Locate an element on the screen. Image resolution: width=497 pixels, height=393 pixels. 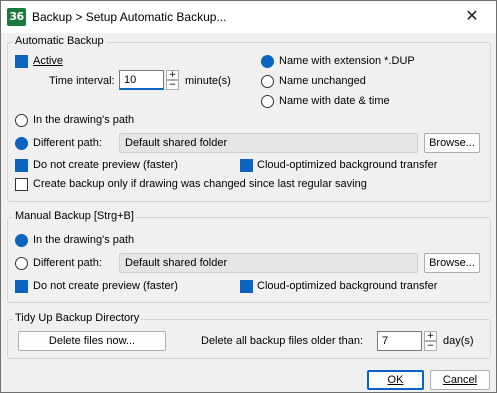
manual-path-field: Default shared folder is located at coordinates (268, 263).